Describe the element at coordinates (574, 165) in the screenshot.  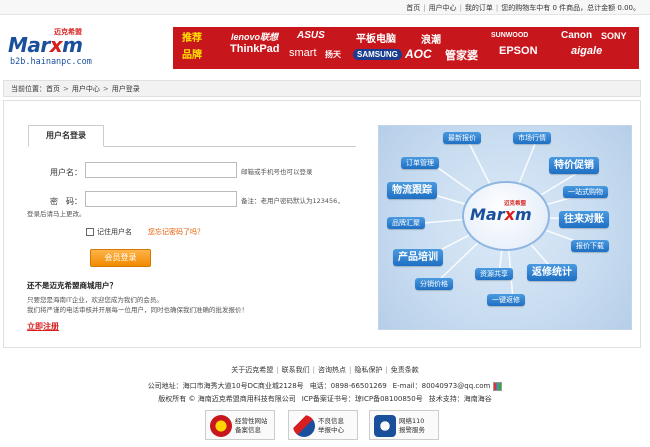
I see `node-special-promo: 特价促销` at that location.